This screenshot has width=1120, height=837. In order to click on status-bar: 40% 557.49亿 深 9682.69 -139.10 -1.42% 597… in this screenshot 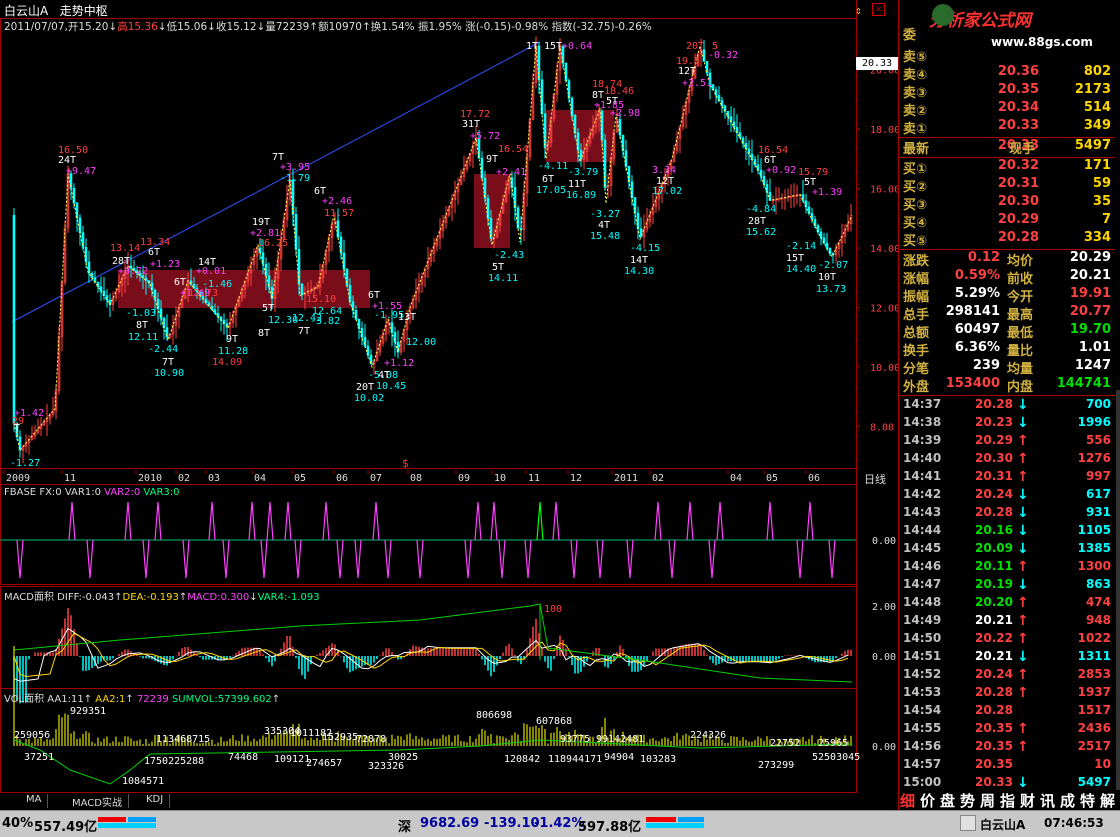, I will do `click(560, 823)`.